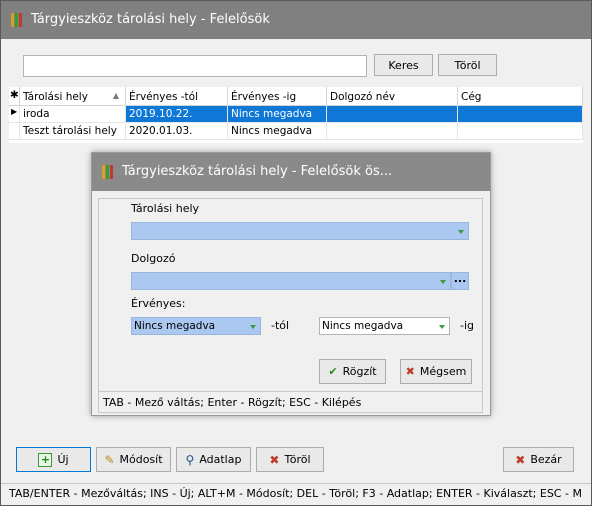 This screenshot has width=592, height=506. What do you see at coordinates (392, 96) in the screenshot?
I see `column-header-employee: Dolgozó név` at bounding box center [392, 96].